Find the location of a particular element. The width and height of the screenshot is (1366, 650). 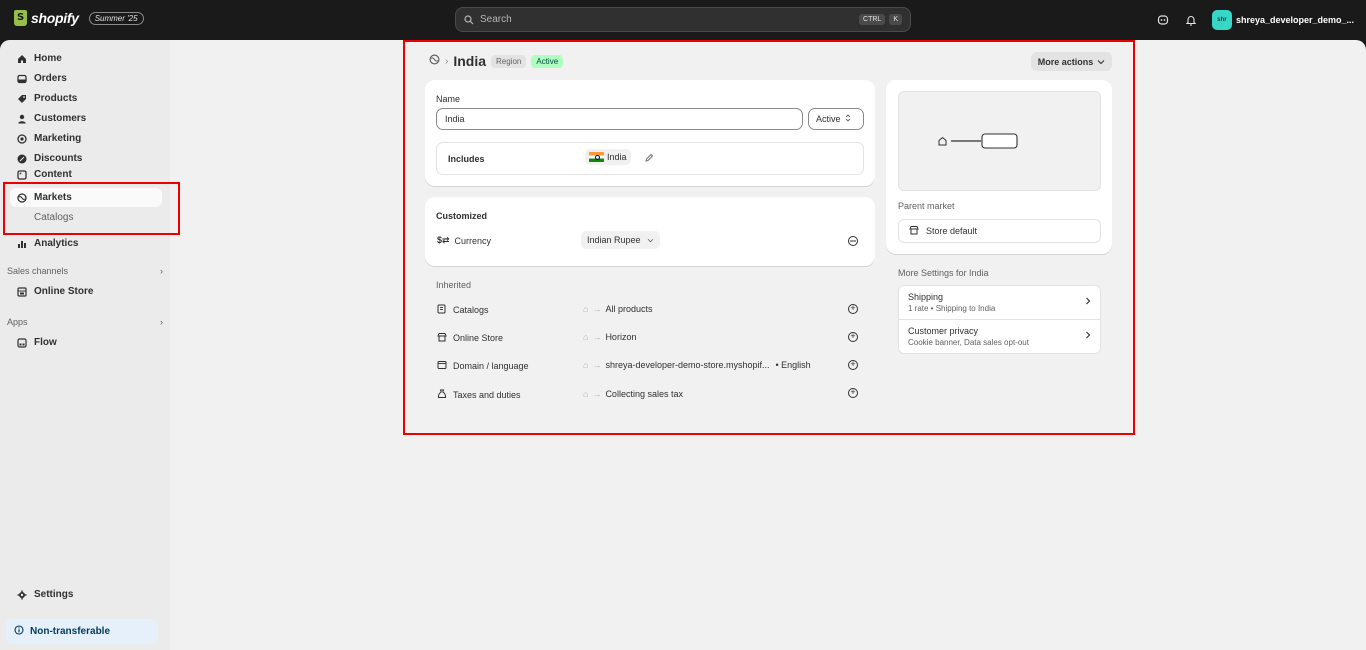

search-input: Search CTRL K is located at coordinates (683, 19).